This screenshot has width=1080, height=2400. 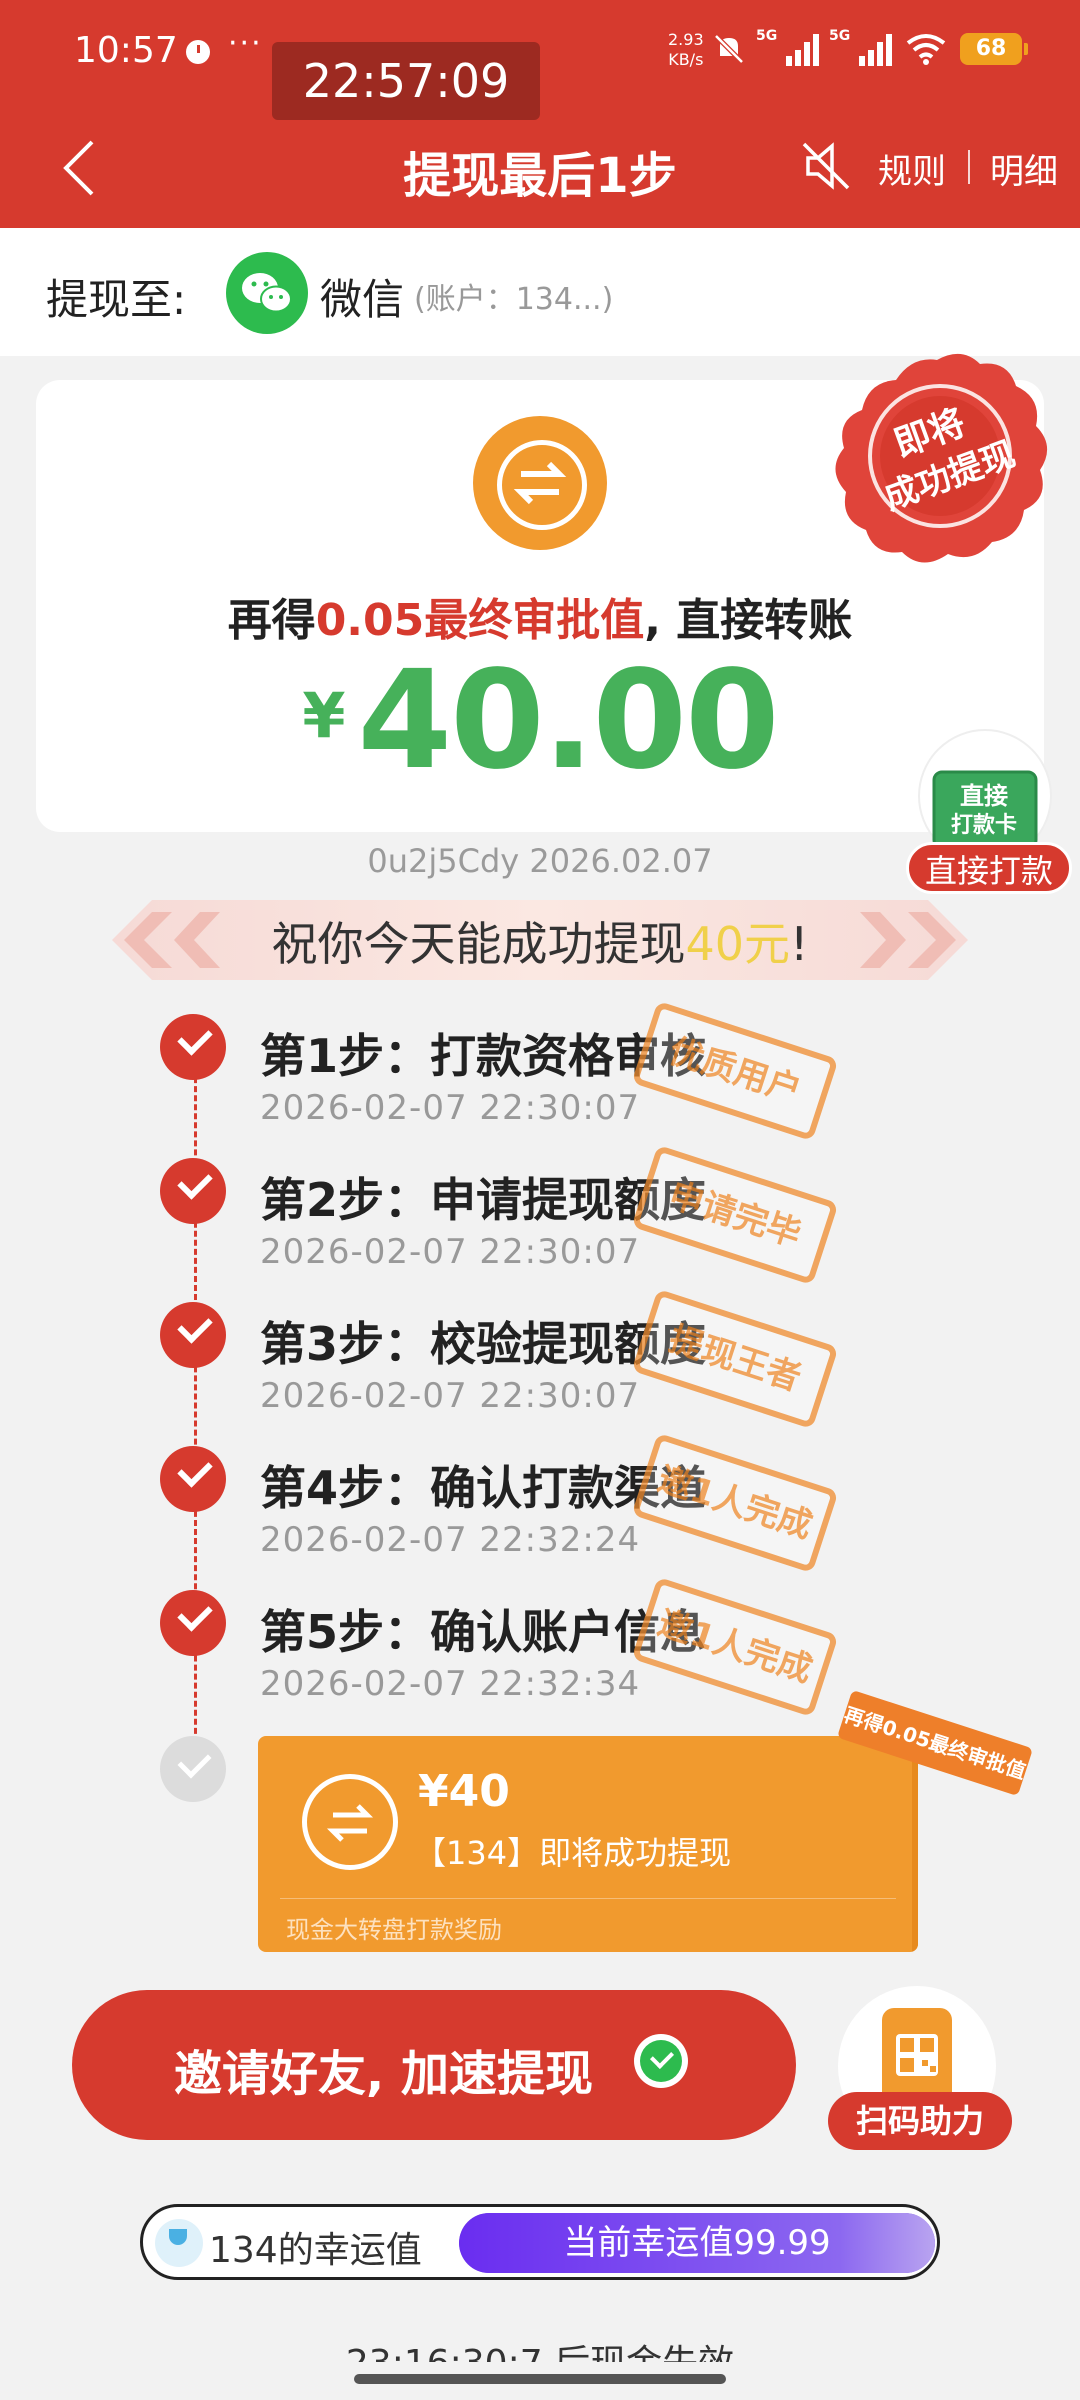 What do you see at coordinates (573, 1853) in the screenshot?
I see `reward-desc: 【134】即将成功提现` at bounding box center [573, 1853].